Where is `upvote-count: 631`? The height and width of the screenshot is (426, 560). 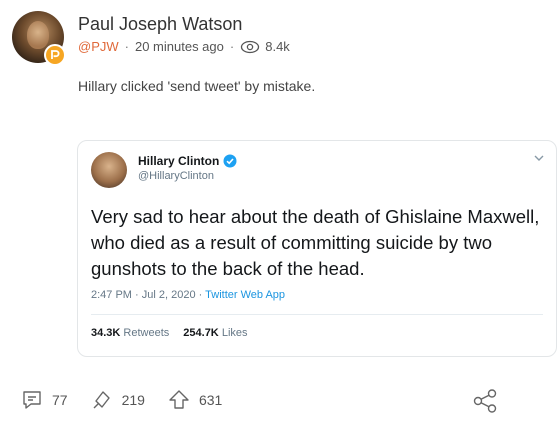 upvote-count: 631 is located at coordinates (210, 400).